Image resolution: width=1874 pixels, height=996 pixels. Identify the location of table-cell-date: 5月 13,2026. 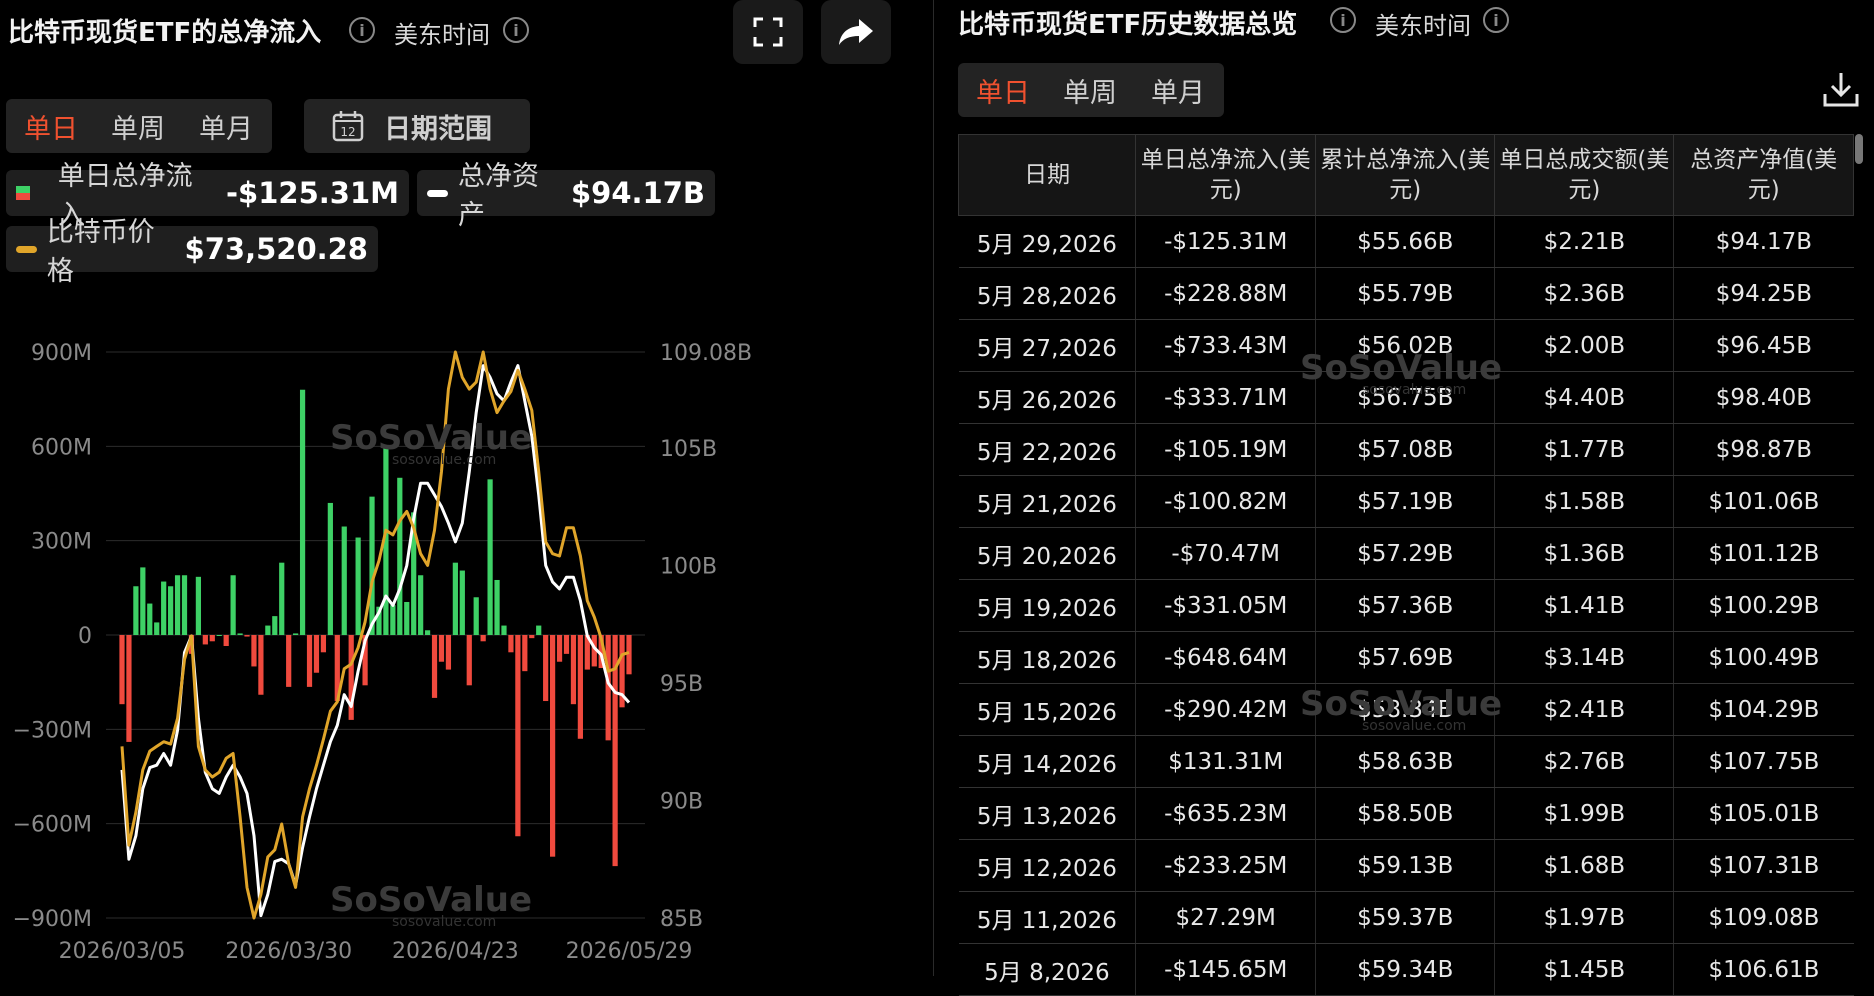
(1047, 813).